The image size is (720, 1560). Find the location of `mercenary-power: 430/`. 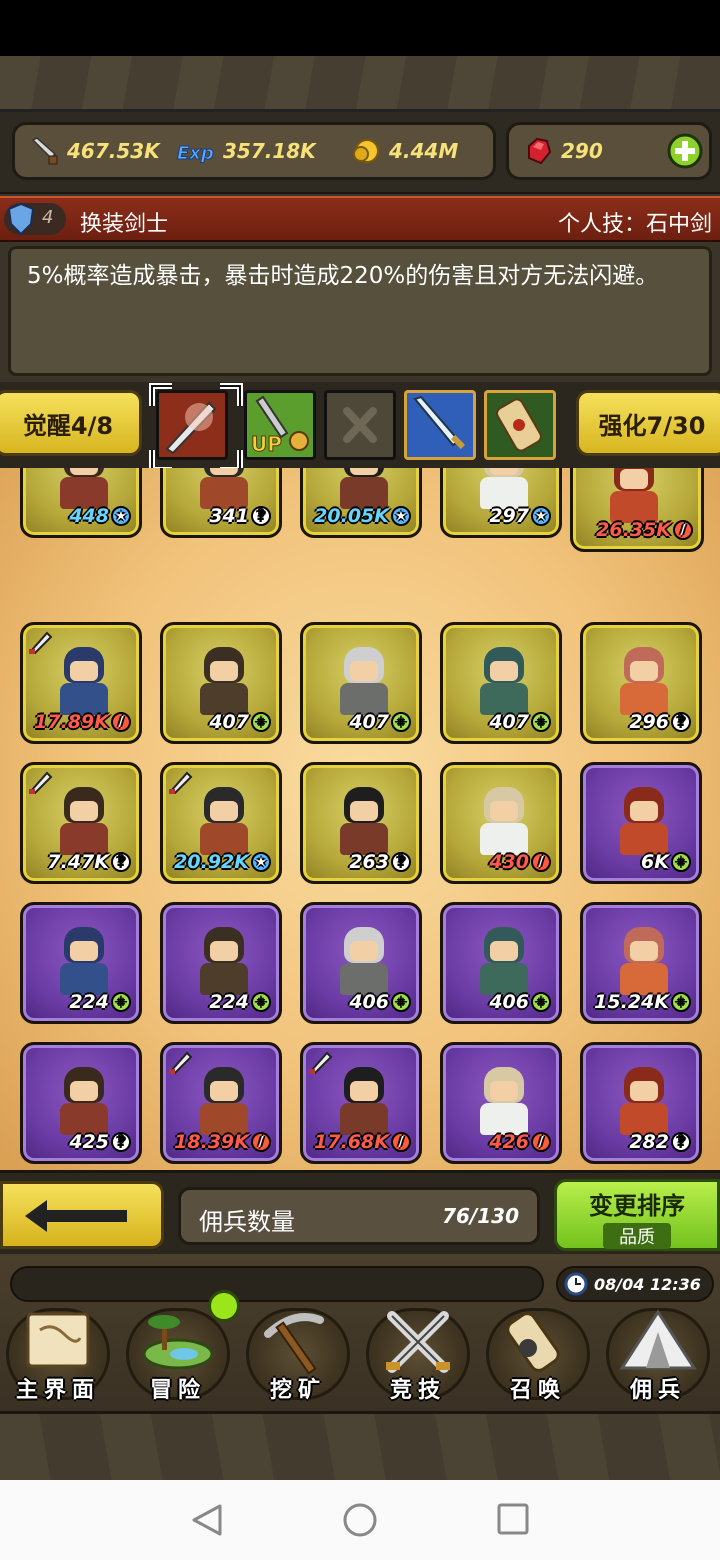

mercenary-power: 430/ is located at coordinates (520, 862).